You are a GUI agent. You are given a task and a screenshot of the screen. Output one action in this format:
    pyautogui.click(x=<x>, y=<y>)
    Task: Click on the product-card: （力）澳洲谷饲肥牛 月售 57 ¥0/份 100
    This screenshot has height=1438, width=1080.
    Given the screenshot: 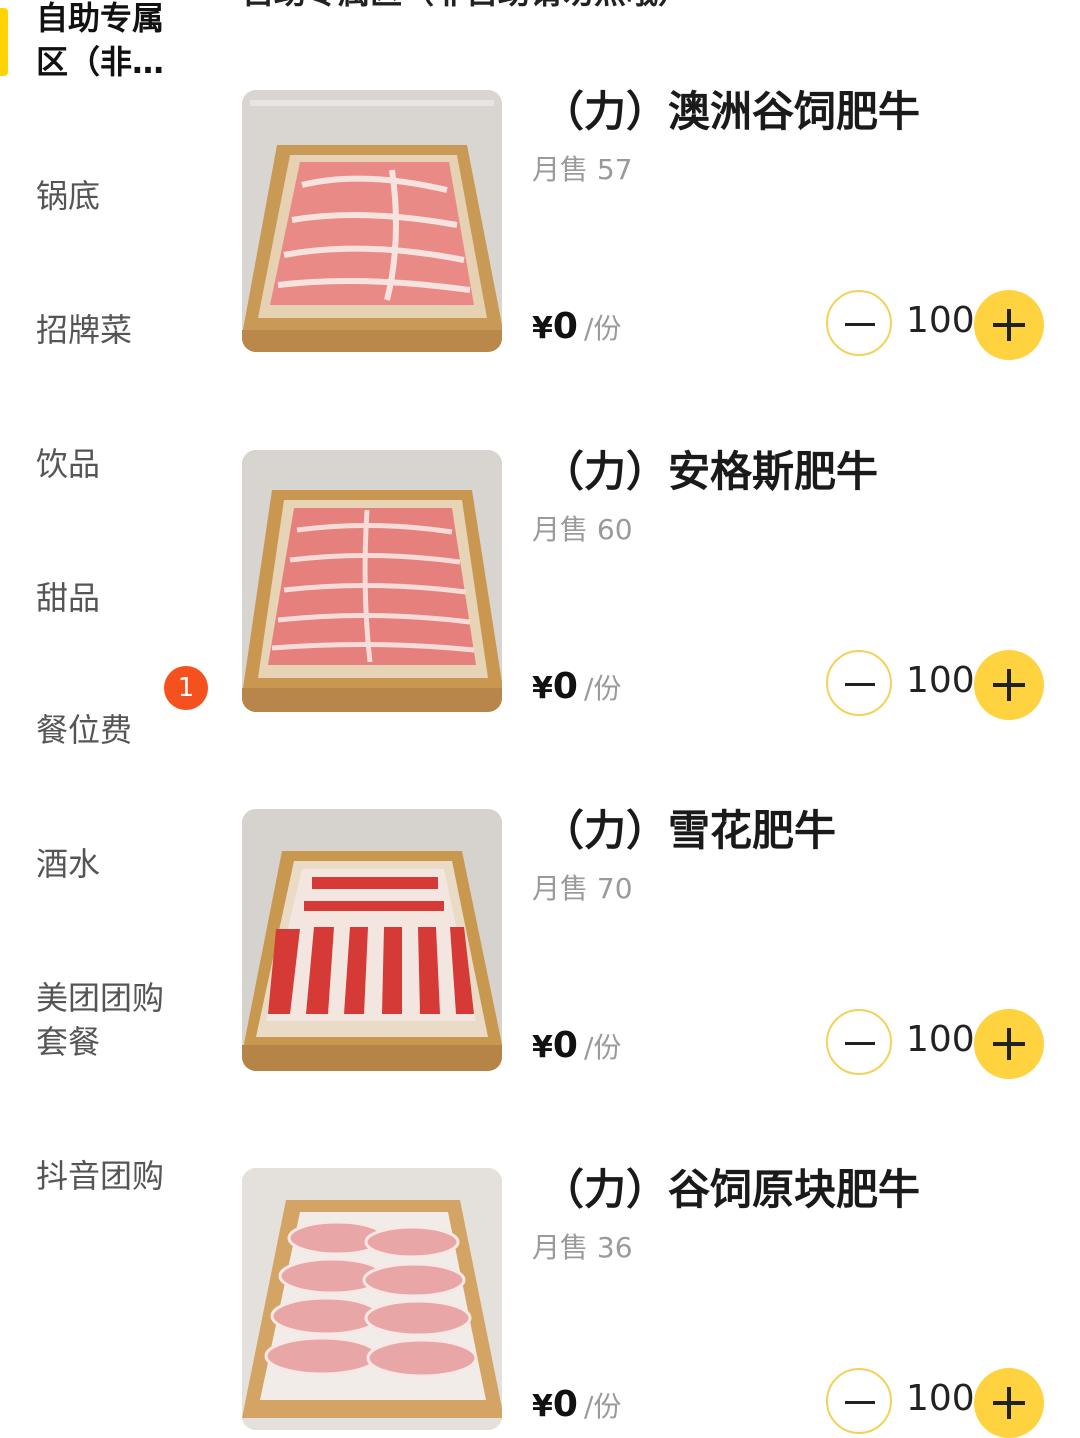 What is the action you would take?
    pyautogui.click(x=652, y=225)
    